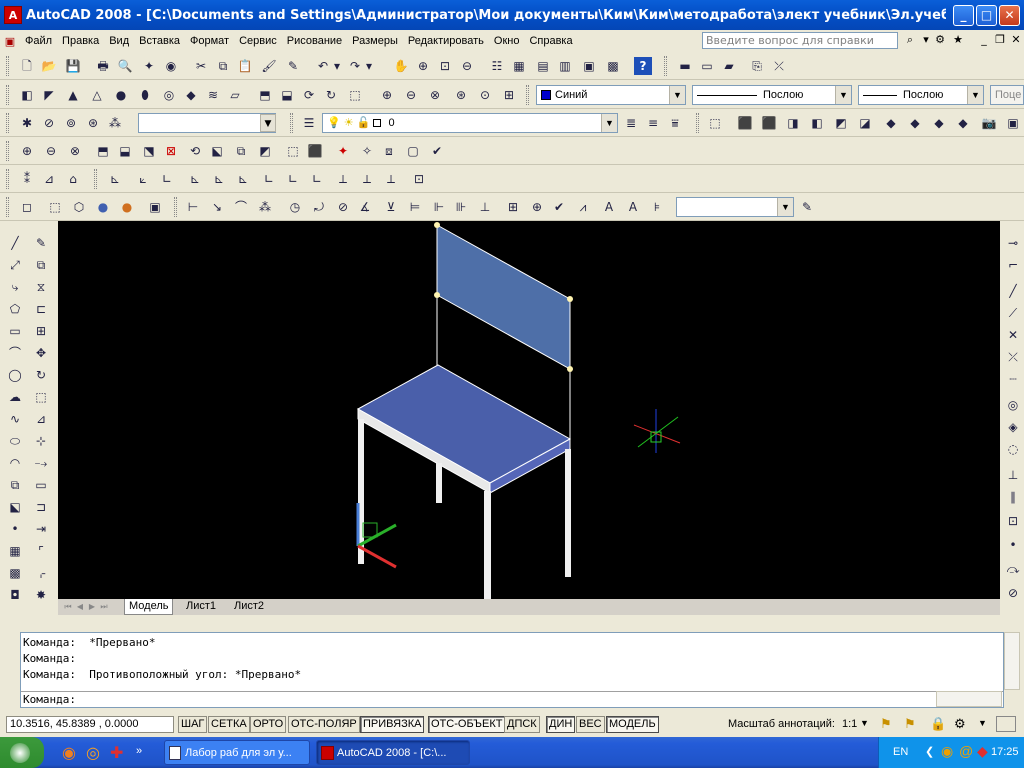  What do you see at coordinates (319, 207) in the screenshot?
I see `jogged-icon: ⤾` at bounding box center [319, 207].